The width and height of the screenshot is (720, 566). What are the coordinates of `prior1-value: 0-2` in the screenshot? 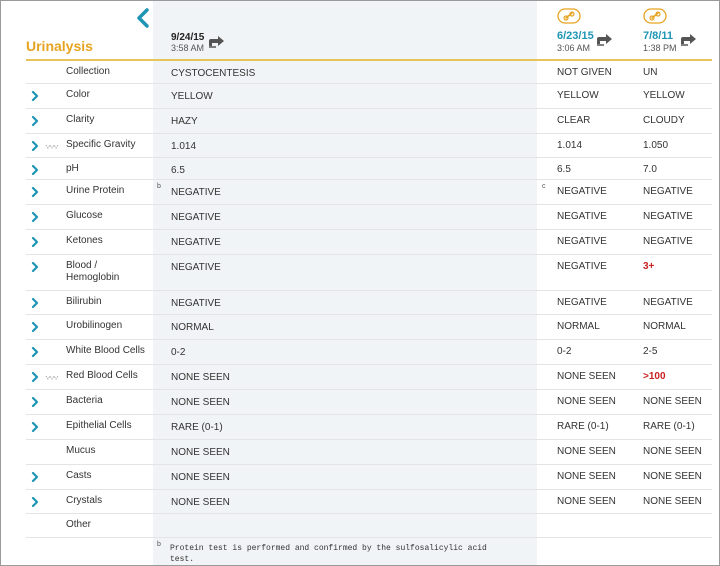 It's located at (564, 351).